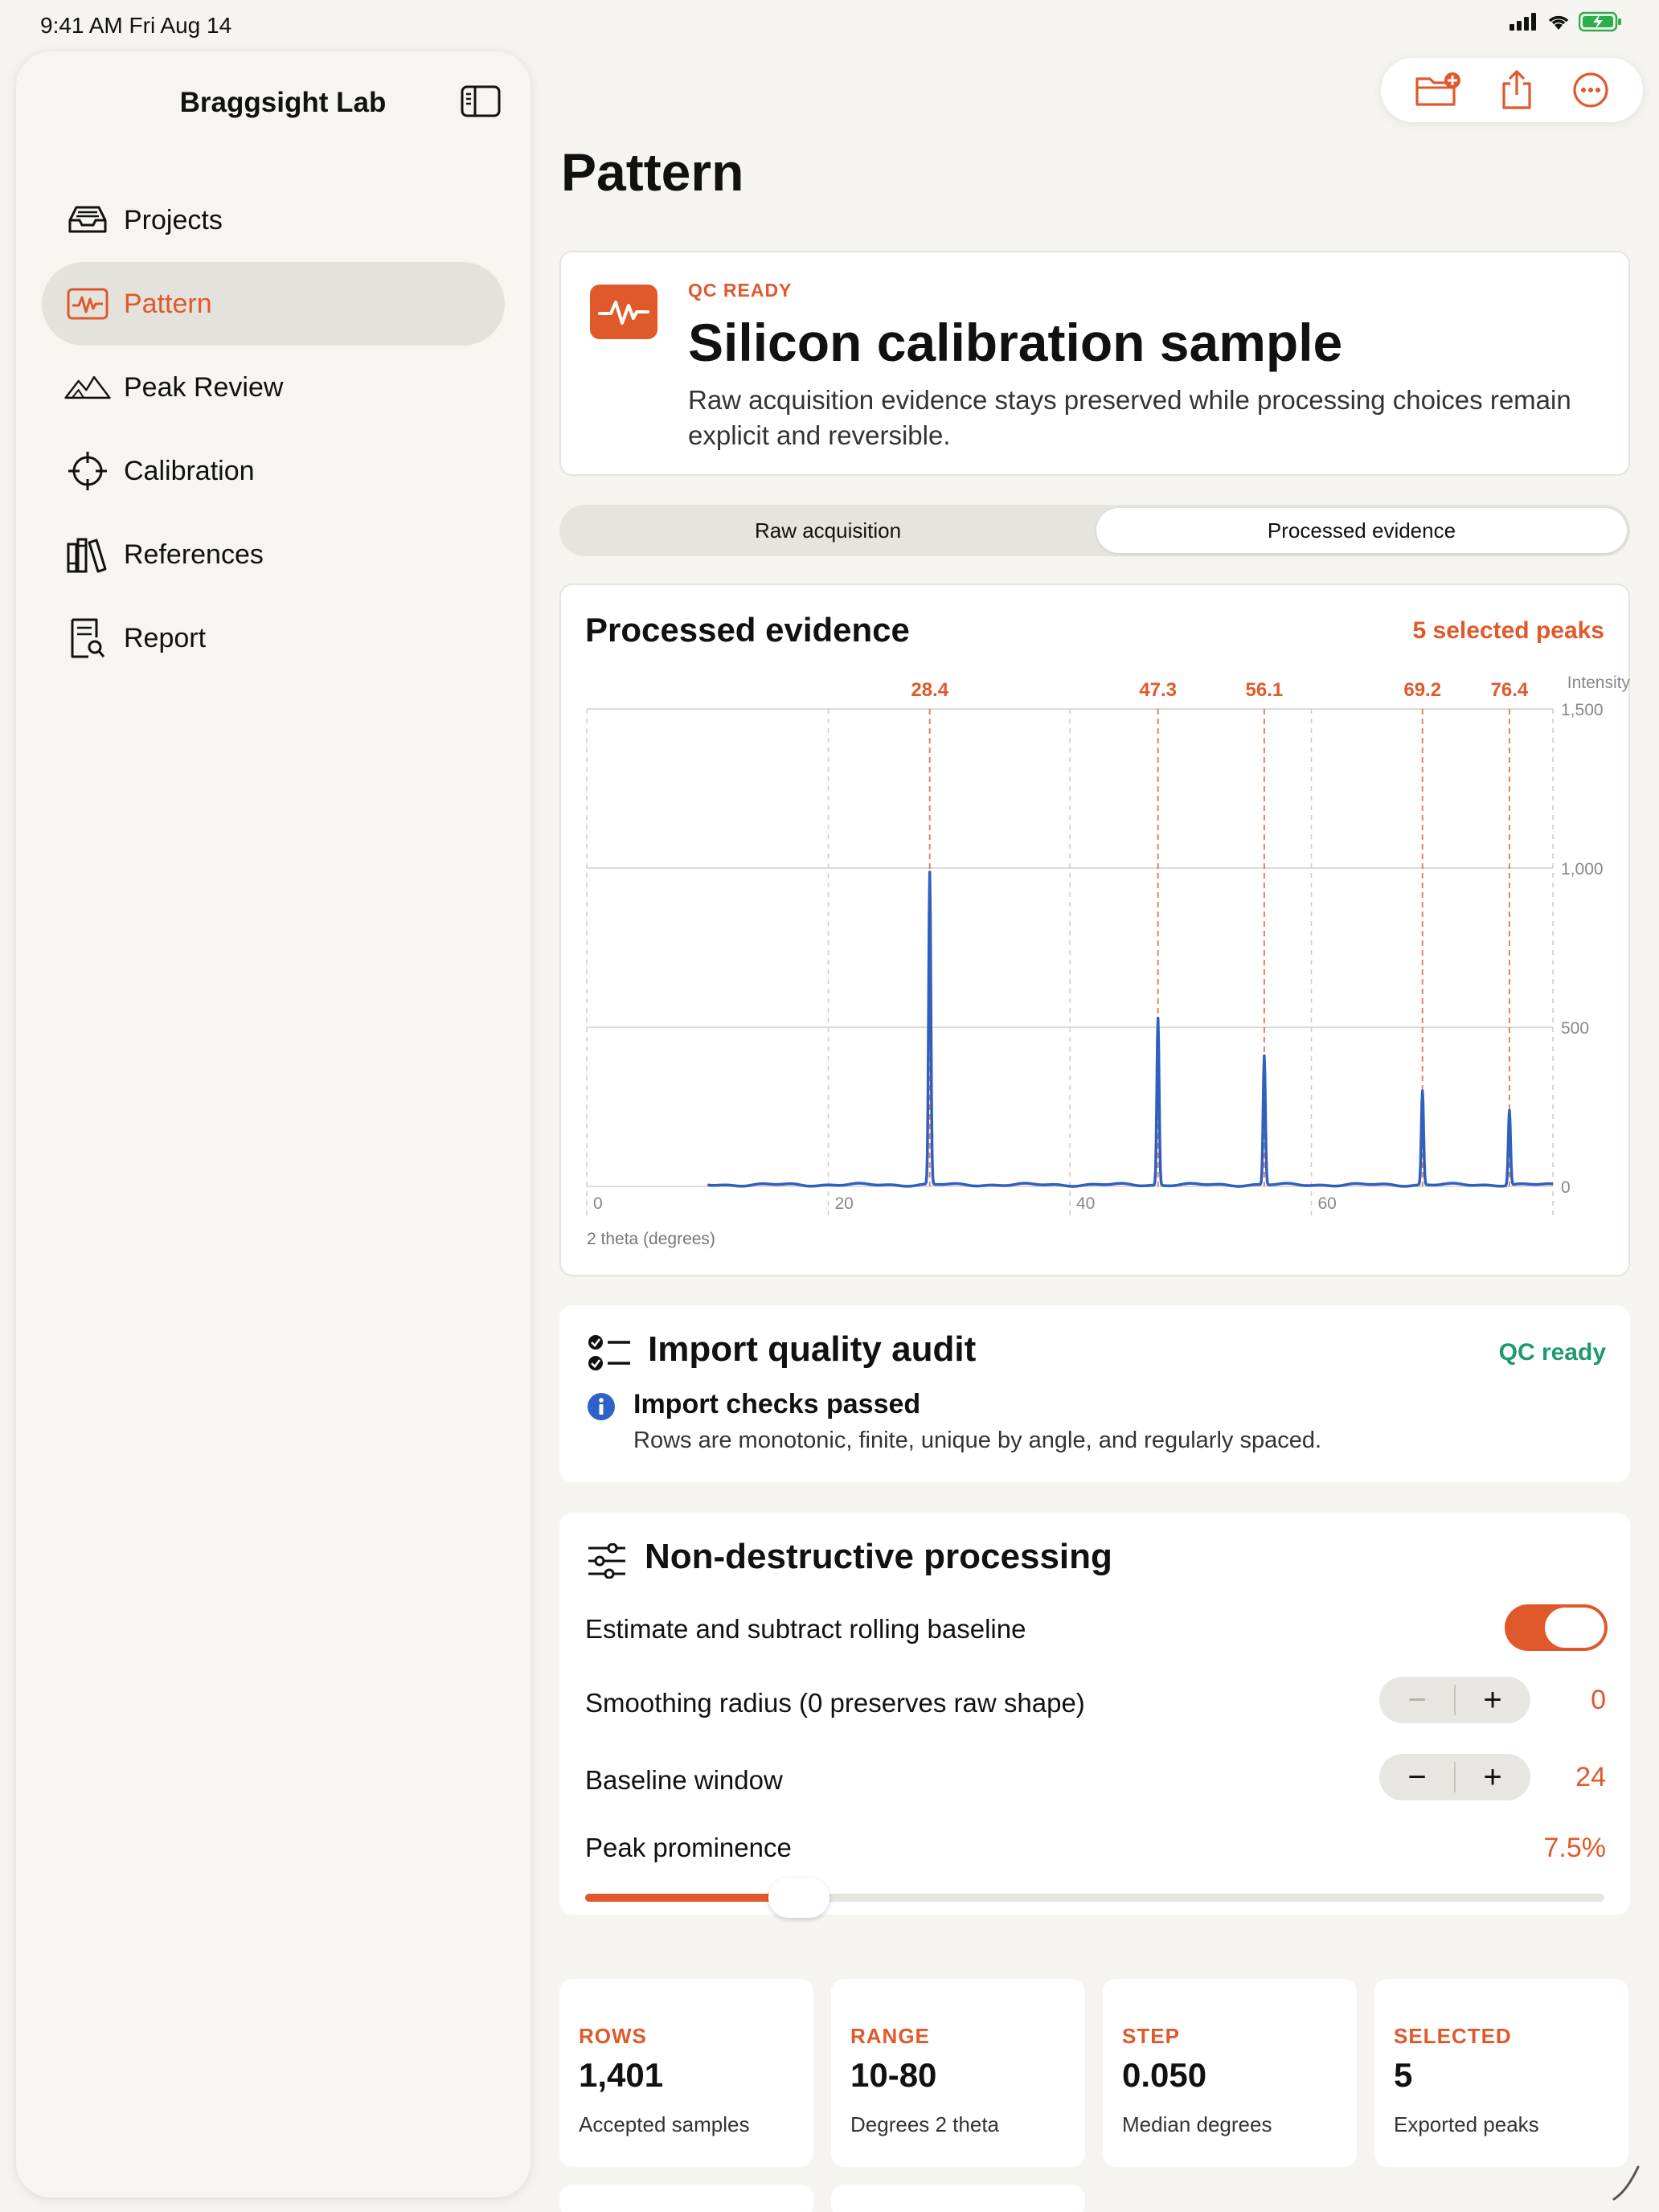 The height and width of the screenshot is (2212, 1659). I want to click on stat-value: 0.050, so click(1164, 2075).